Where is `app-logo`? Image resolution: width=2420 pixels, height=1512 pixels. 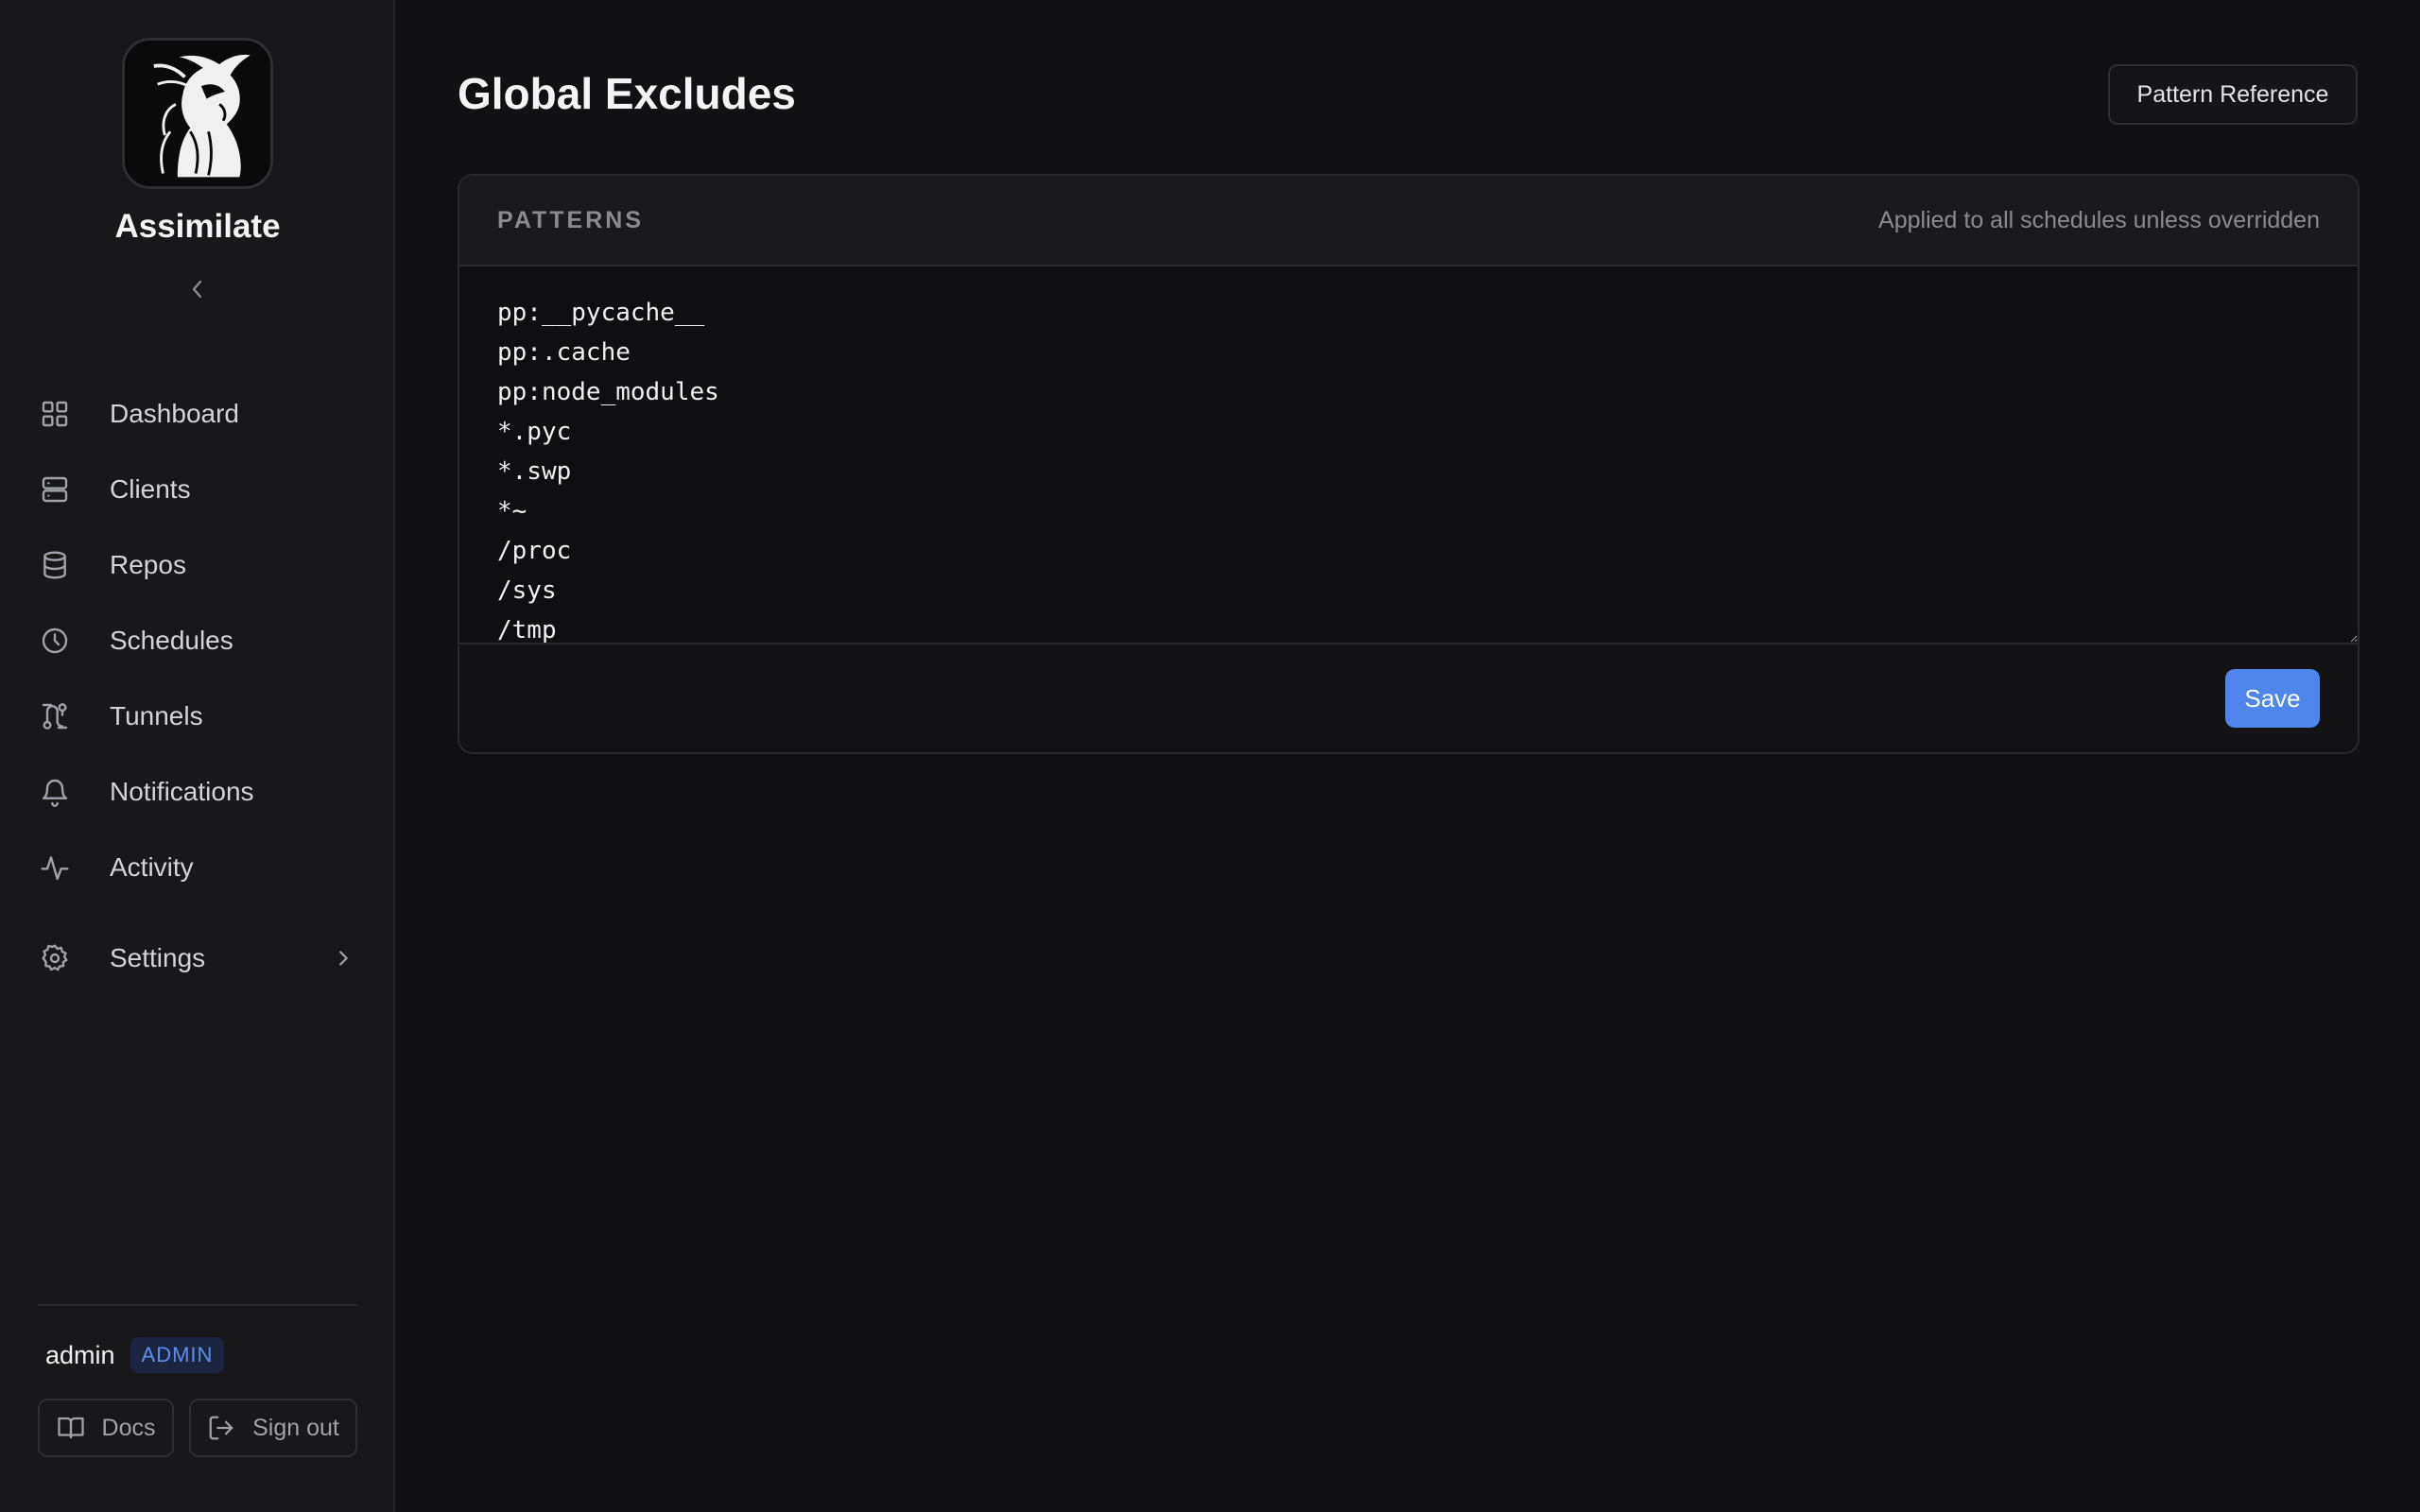
app-logo is located at coordinates (197, 113).